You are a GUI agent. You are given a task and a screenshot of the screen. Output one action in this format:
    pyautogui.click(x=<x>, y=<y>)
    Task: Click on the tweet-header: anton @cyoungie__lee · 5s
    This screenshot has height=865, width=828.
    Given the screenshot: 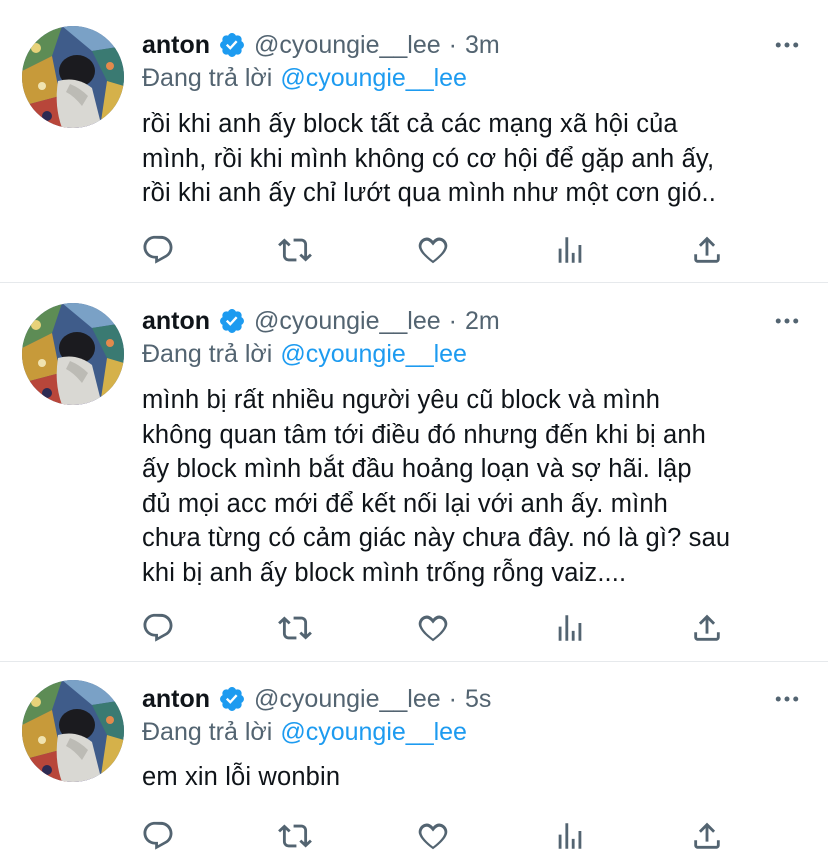 What is the action you would take?
    pyautogui.click(x=316, y=699)
    